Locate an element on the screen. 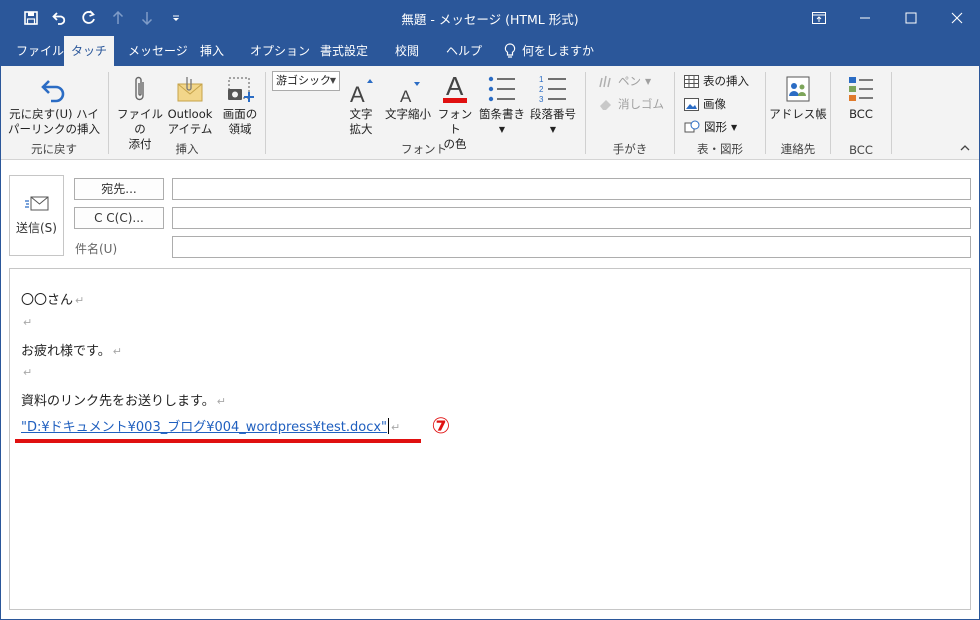 This screenshot has height=620, width=980. eraser-button: 消しゴム is located at coordinates (631, 104).